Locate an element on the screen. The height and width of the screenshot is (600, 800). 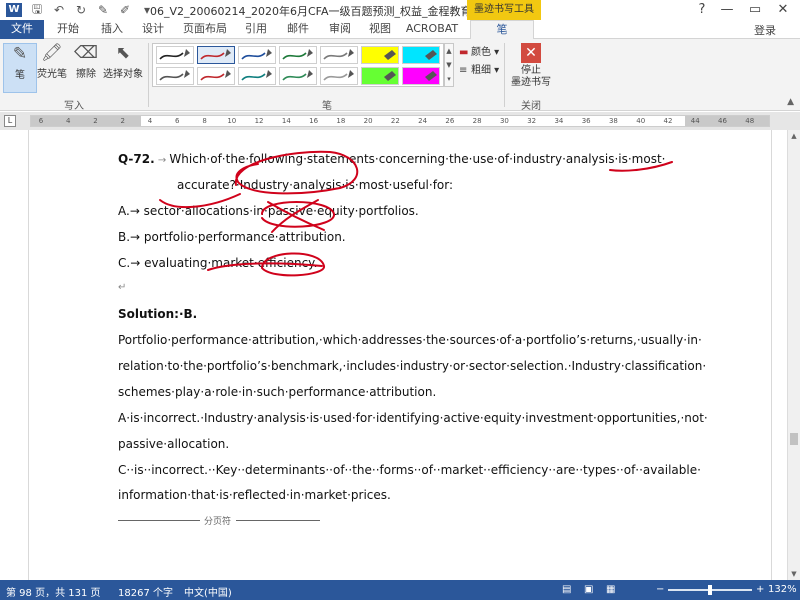
scroll-up-icon: ▲ is located at coordinates (794, 136).